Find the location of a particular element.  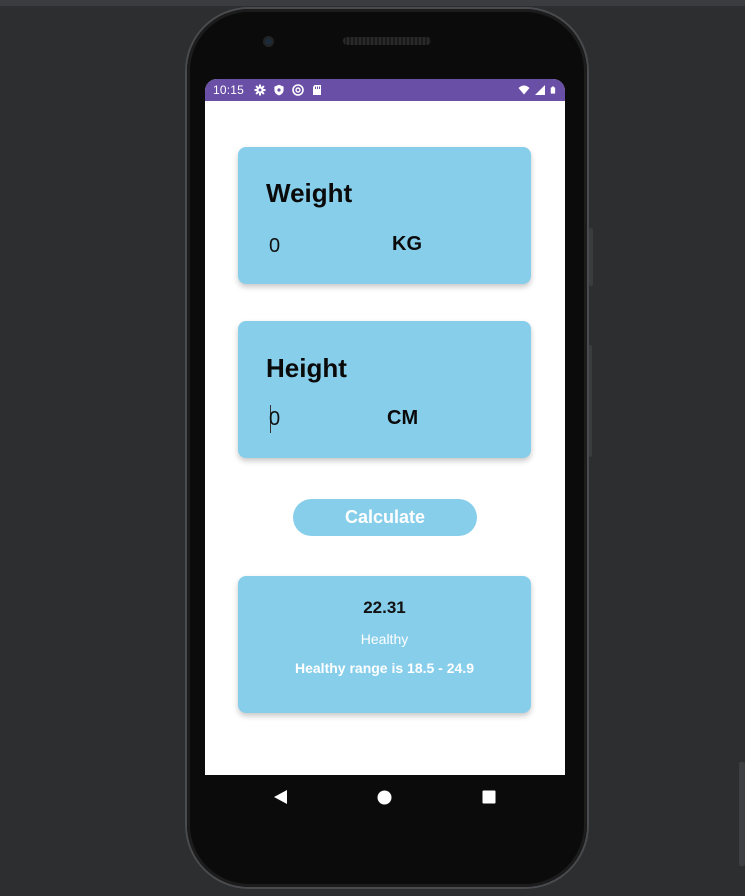

emulator-top-bar is located at coordinates (372, 3).